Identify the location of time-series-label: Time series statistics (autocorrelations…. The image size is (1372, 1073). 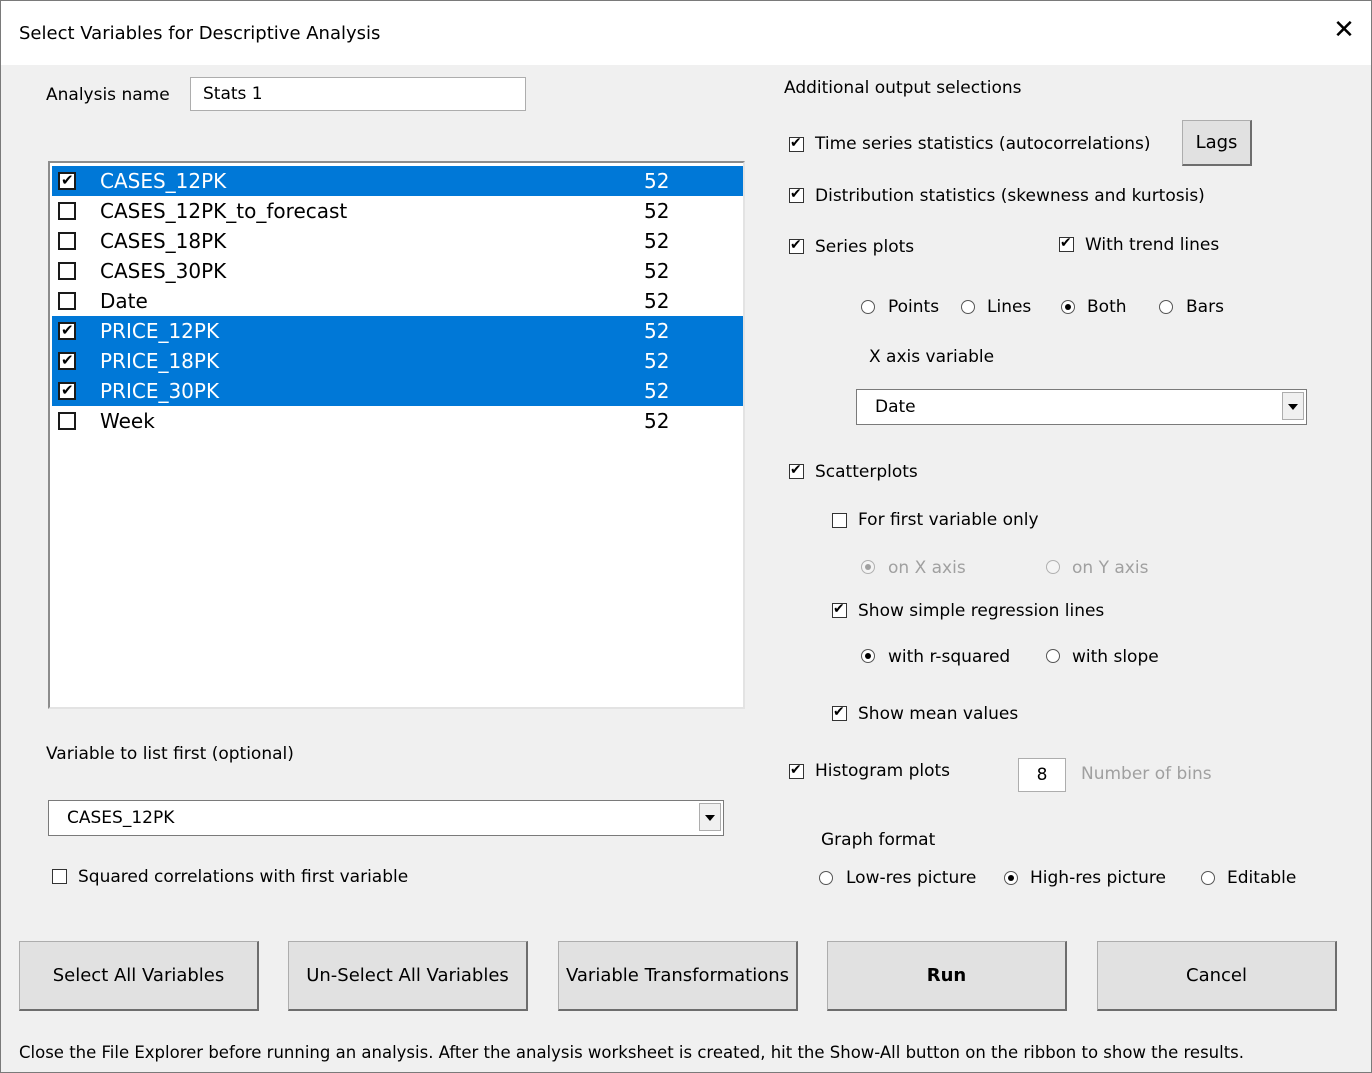
(983, 144).